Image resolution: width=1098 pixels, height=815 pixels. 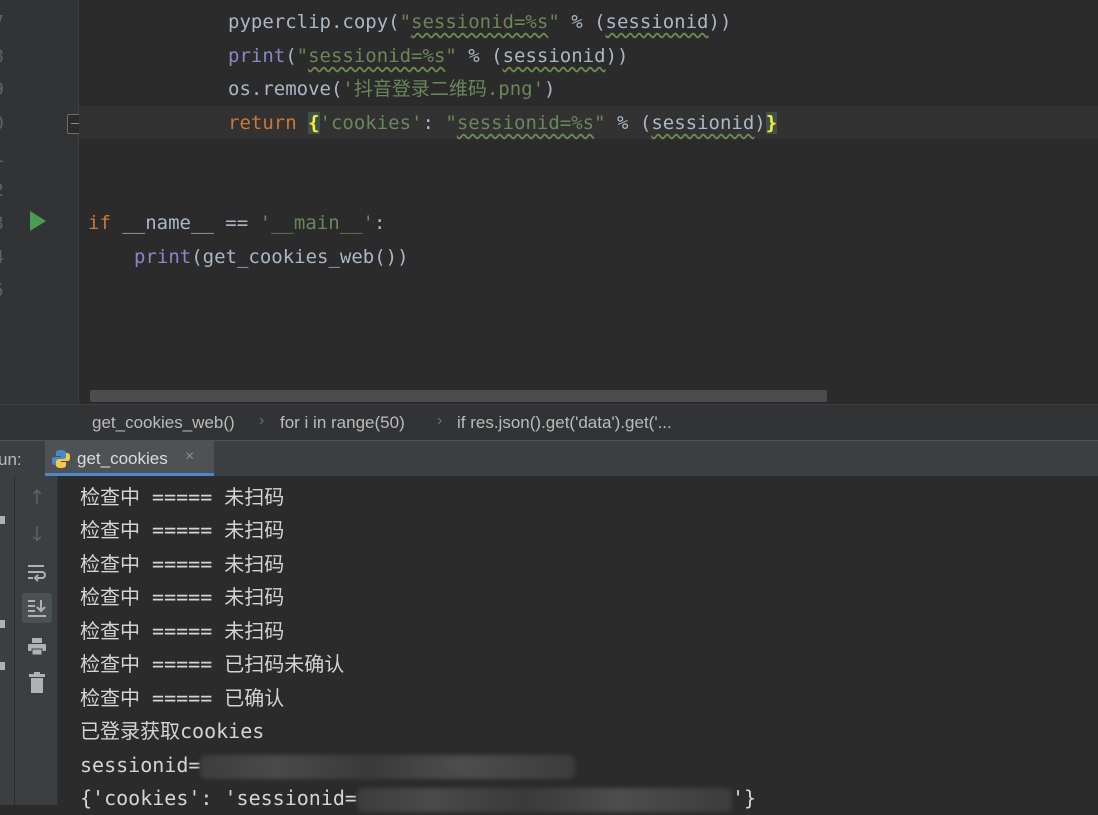 I want to click on line-number: 4, so click(x=7, y=257).